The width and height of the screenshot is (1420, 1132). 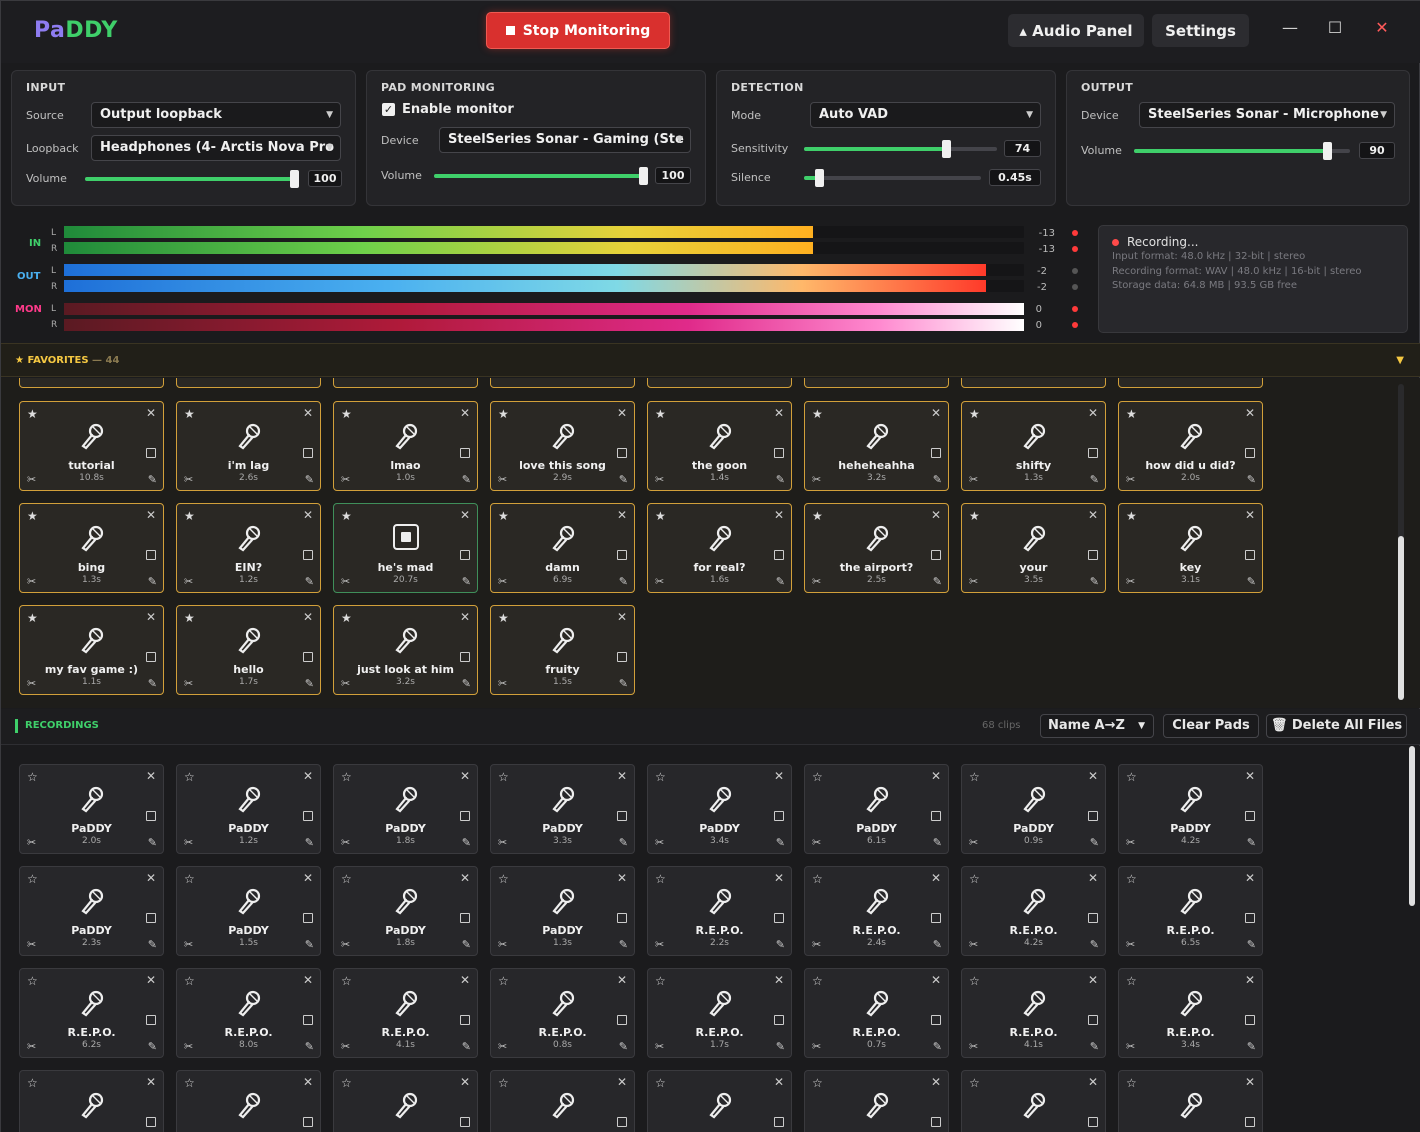 What do you see at coordinates (192, 179) in the screenshot?
I see `input-volume-slider` at bounding box center [192, 179].